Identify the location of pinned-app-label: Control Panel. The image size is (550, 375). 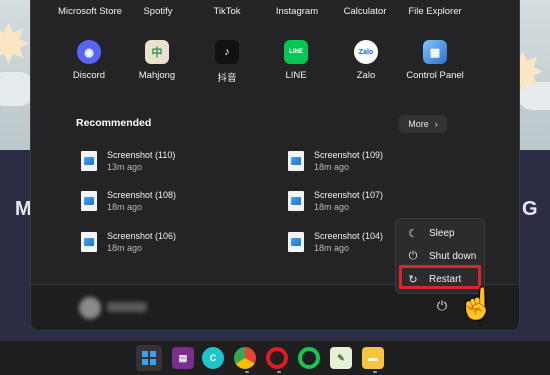
(435, 75).